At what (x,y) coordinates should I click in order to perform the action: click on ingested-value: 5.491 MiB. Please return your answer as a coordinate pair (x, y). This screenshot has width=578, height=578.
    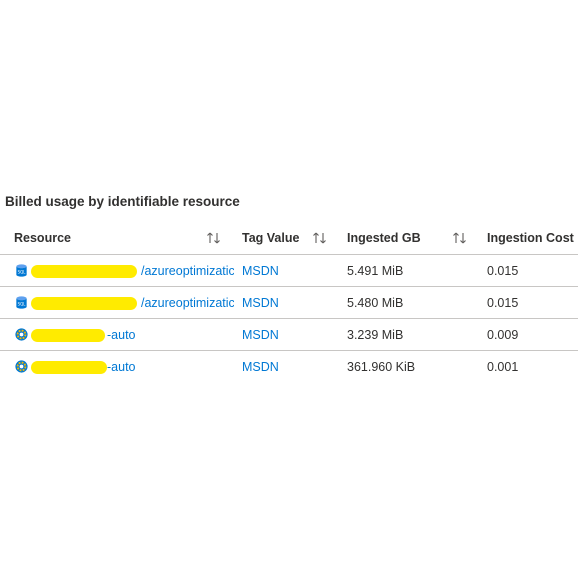
    Looking at the image, I should click on (375, 270).